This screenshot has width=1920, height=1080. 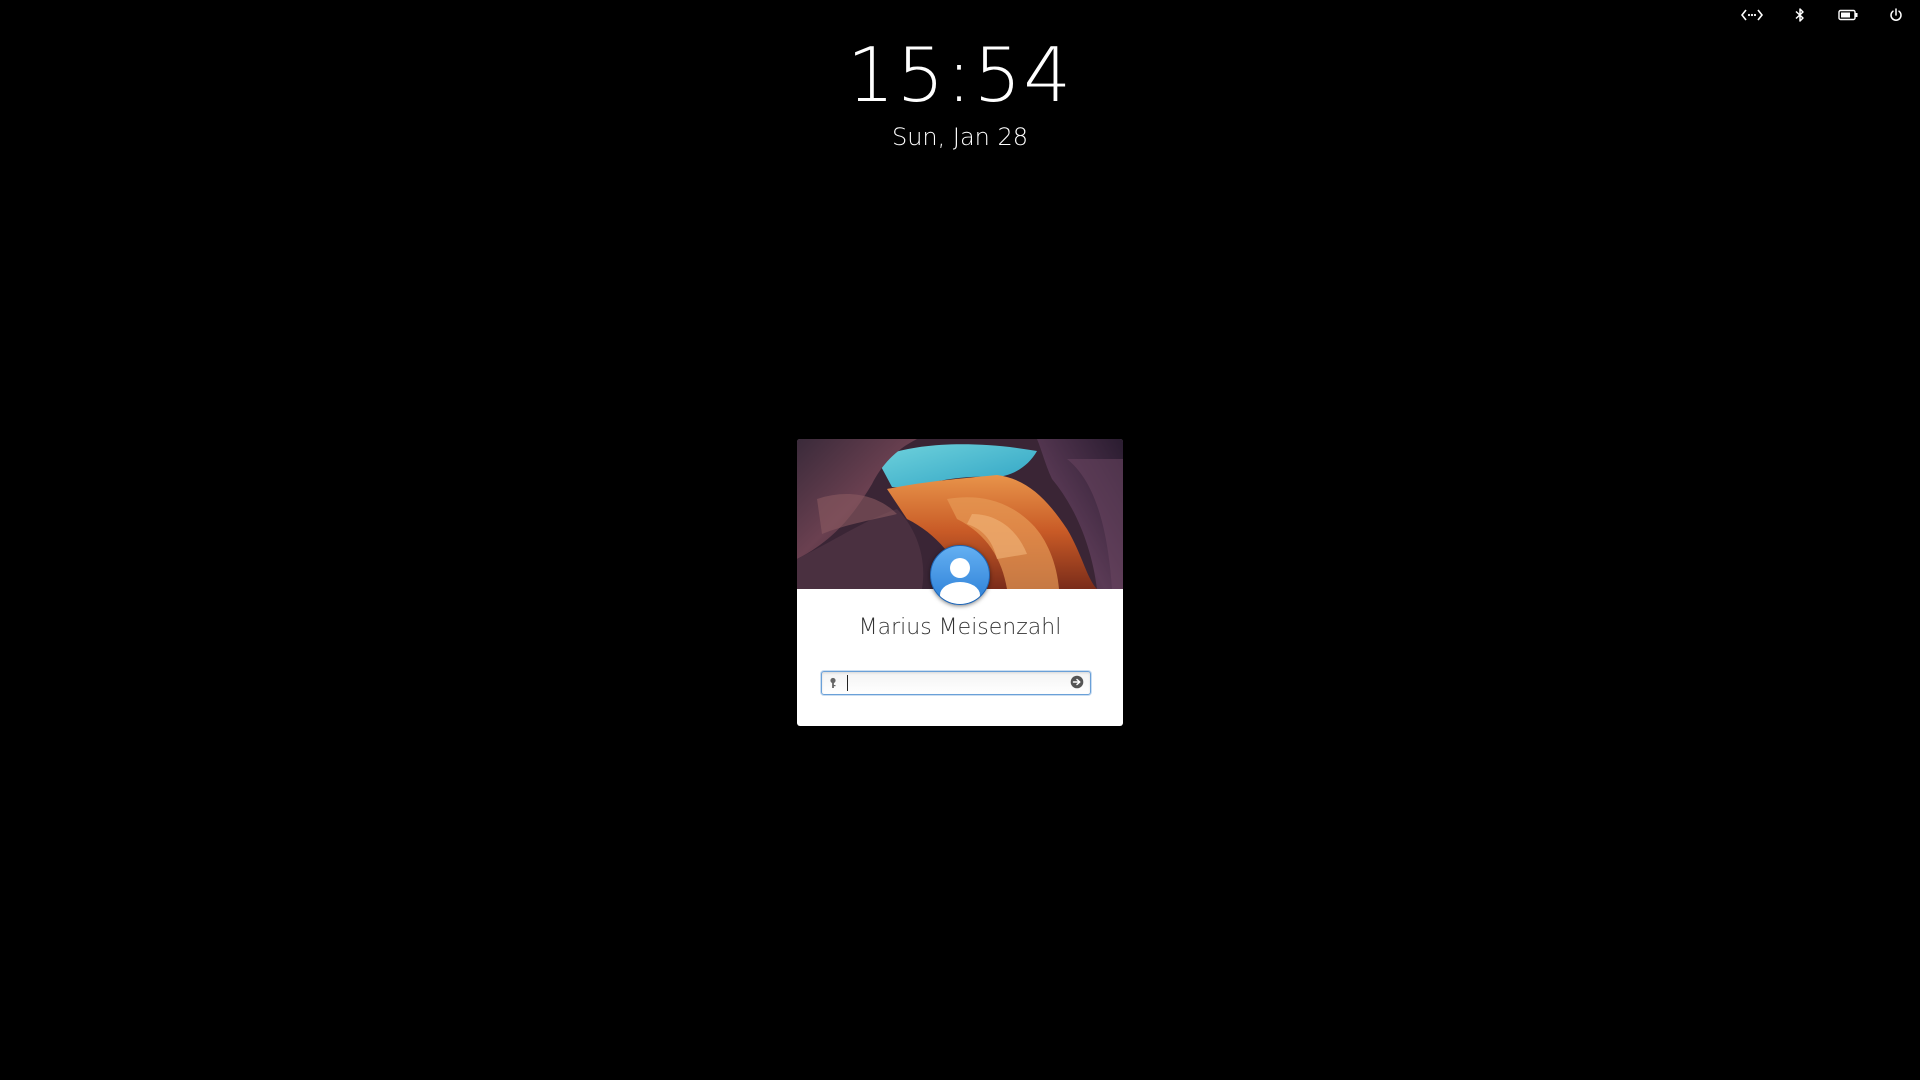 I want to click on login-card: Marius Meisenzahl, so click(x=960, y=582).